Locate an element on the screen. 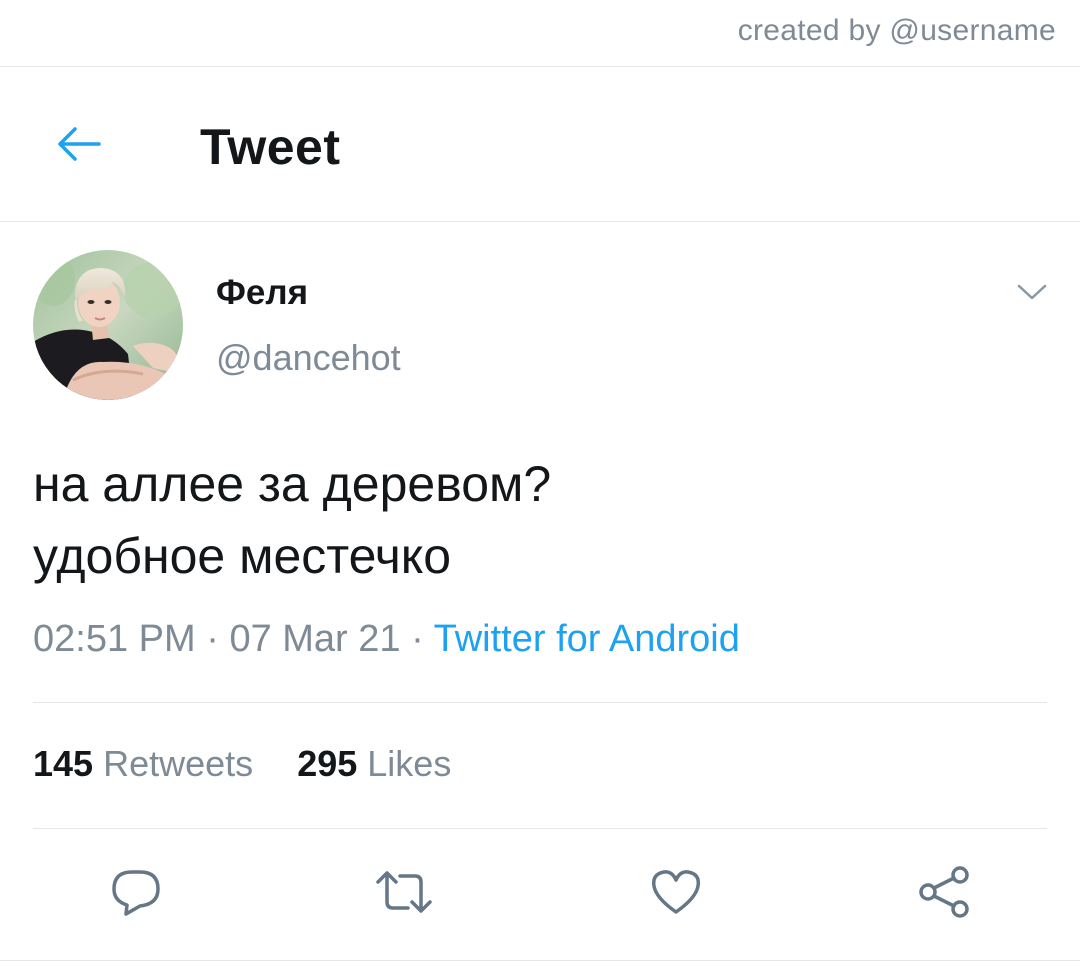 Image resolution: width=1080 pixels, height=976 pixels. retweet-icon is located at coordinates (404, 894).